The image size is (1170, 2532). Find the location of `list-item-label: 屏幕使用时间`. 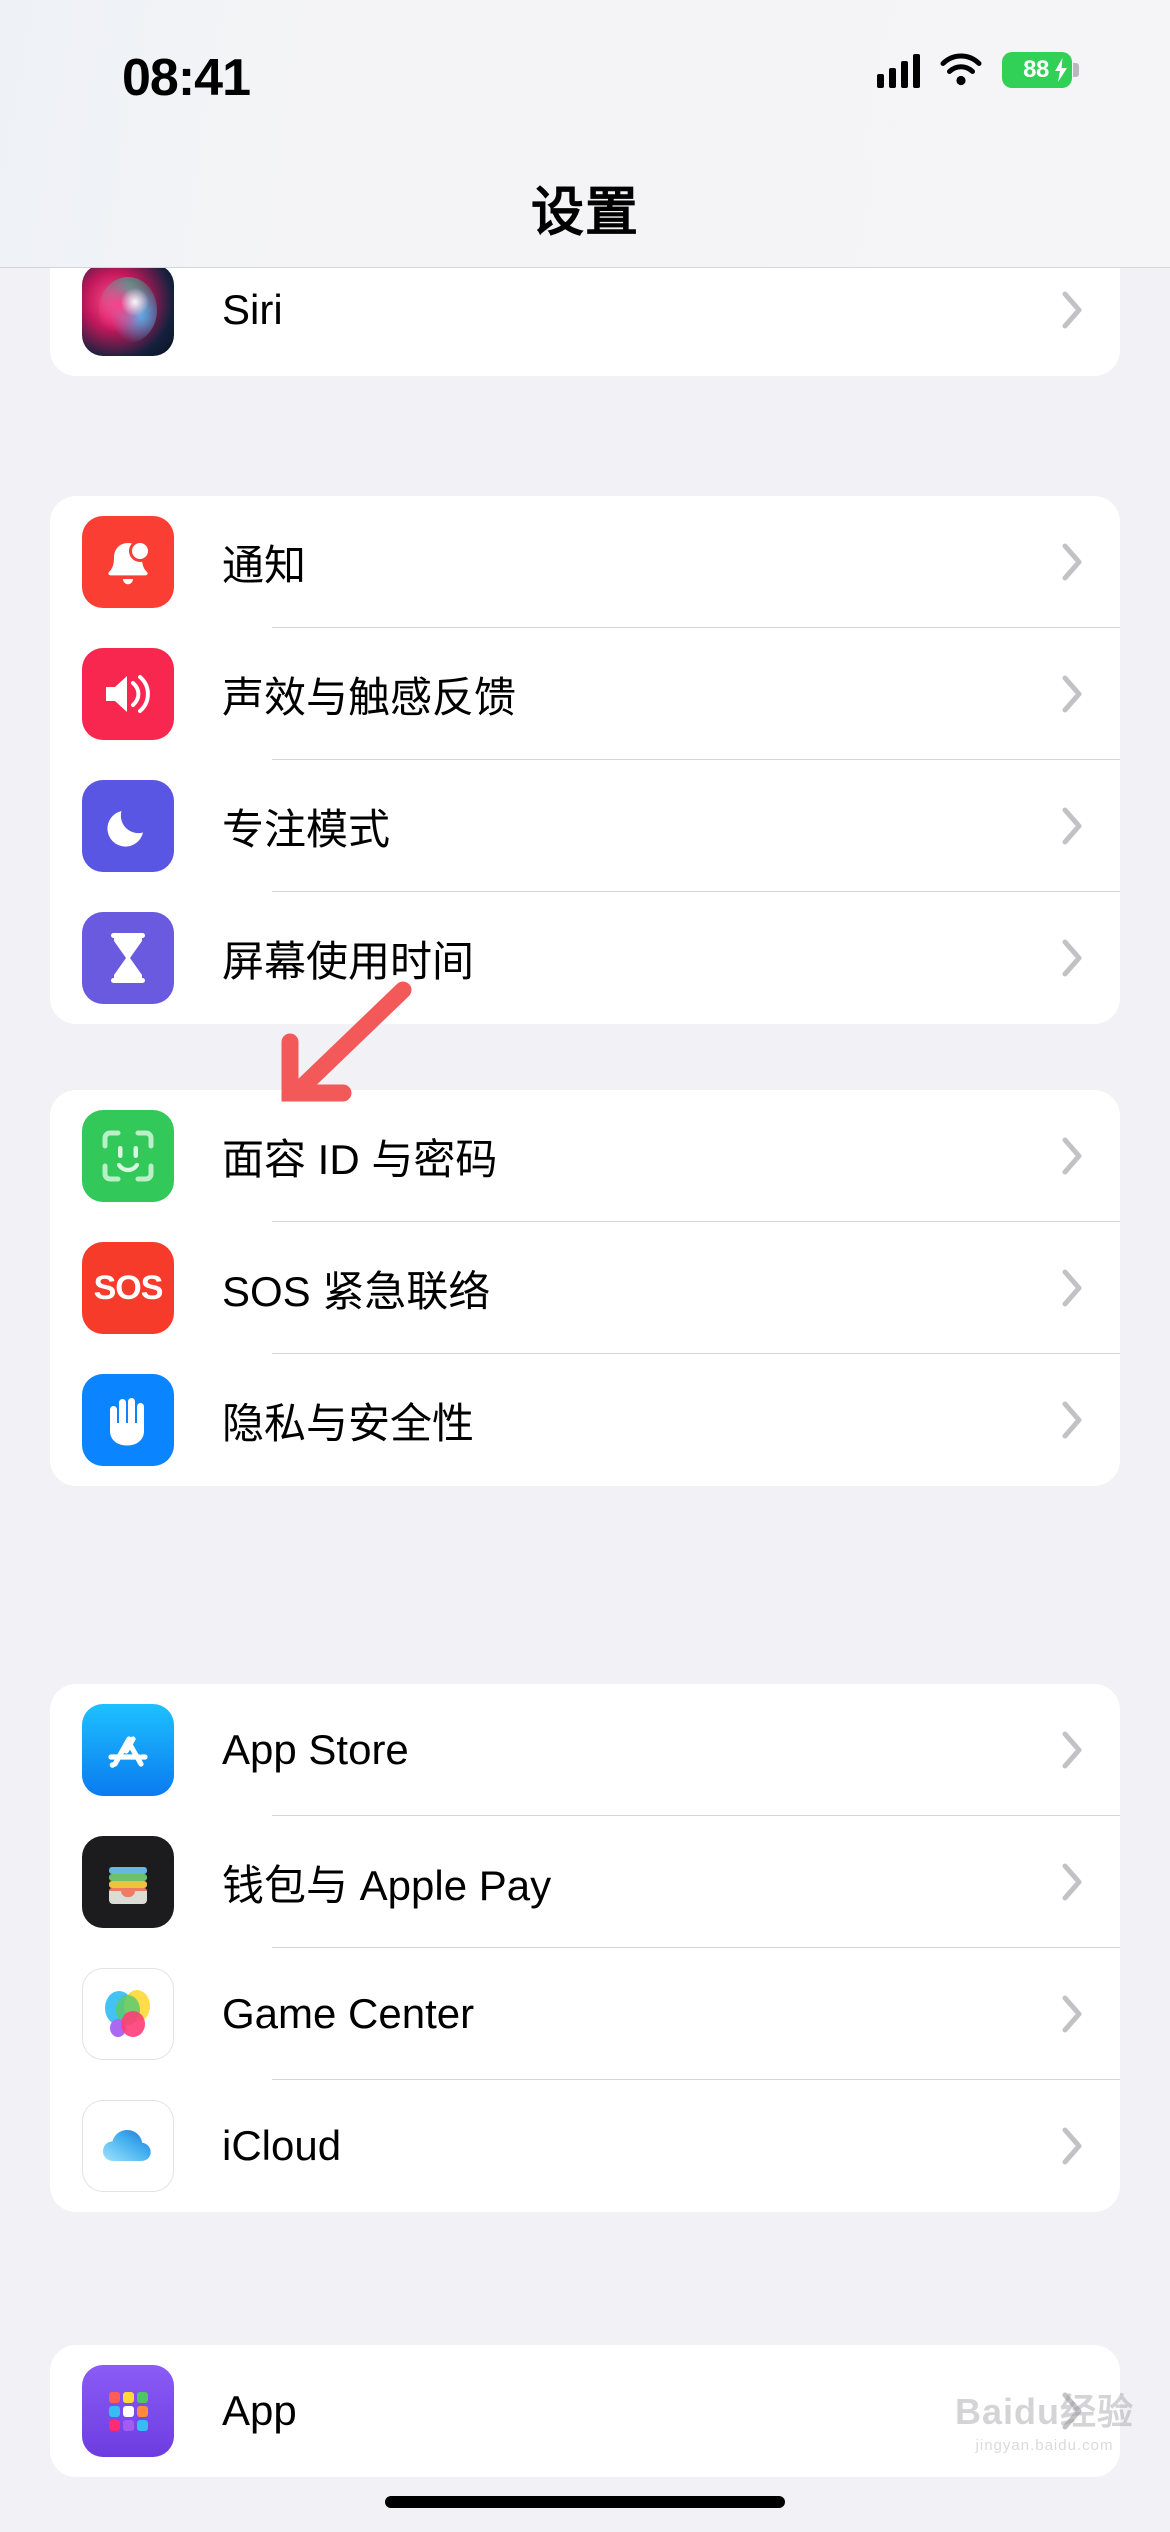

list-item-label: 屏幕使用时间 is located at coordinates (348, 961).